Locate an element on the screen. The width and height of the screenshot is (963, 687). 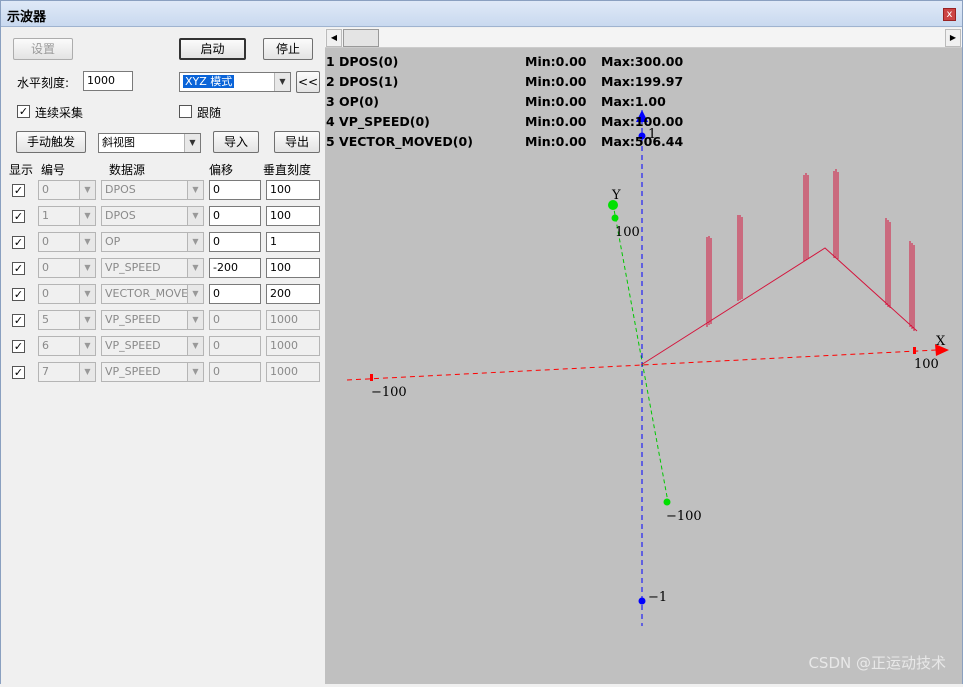
legend-max: Max:1.00 is located at coordinates (633, 101).